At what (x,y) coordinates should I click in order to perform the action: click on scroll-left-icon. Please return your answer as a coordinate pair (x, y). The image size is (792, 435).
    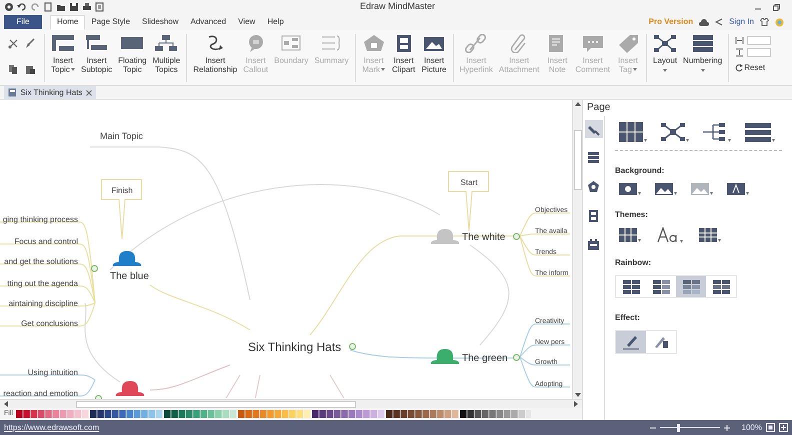
    Looking at the image, I should click on (6, 404).